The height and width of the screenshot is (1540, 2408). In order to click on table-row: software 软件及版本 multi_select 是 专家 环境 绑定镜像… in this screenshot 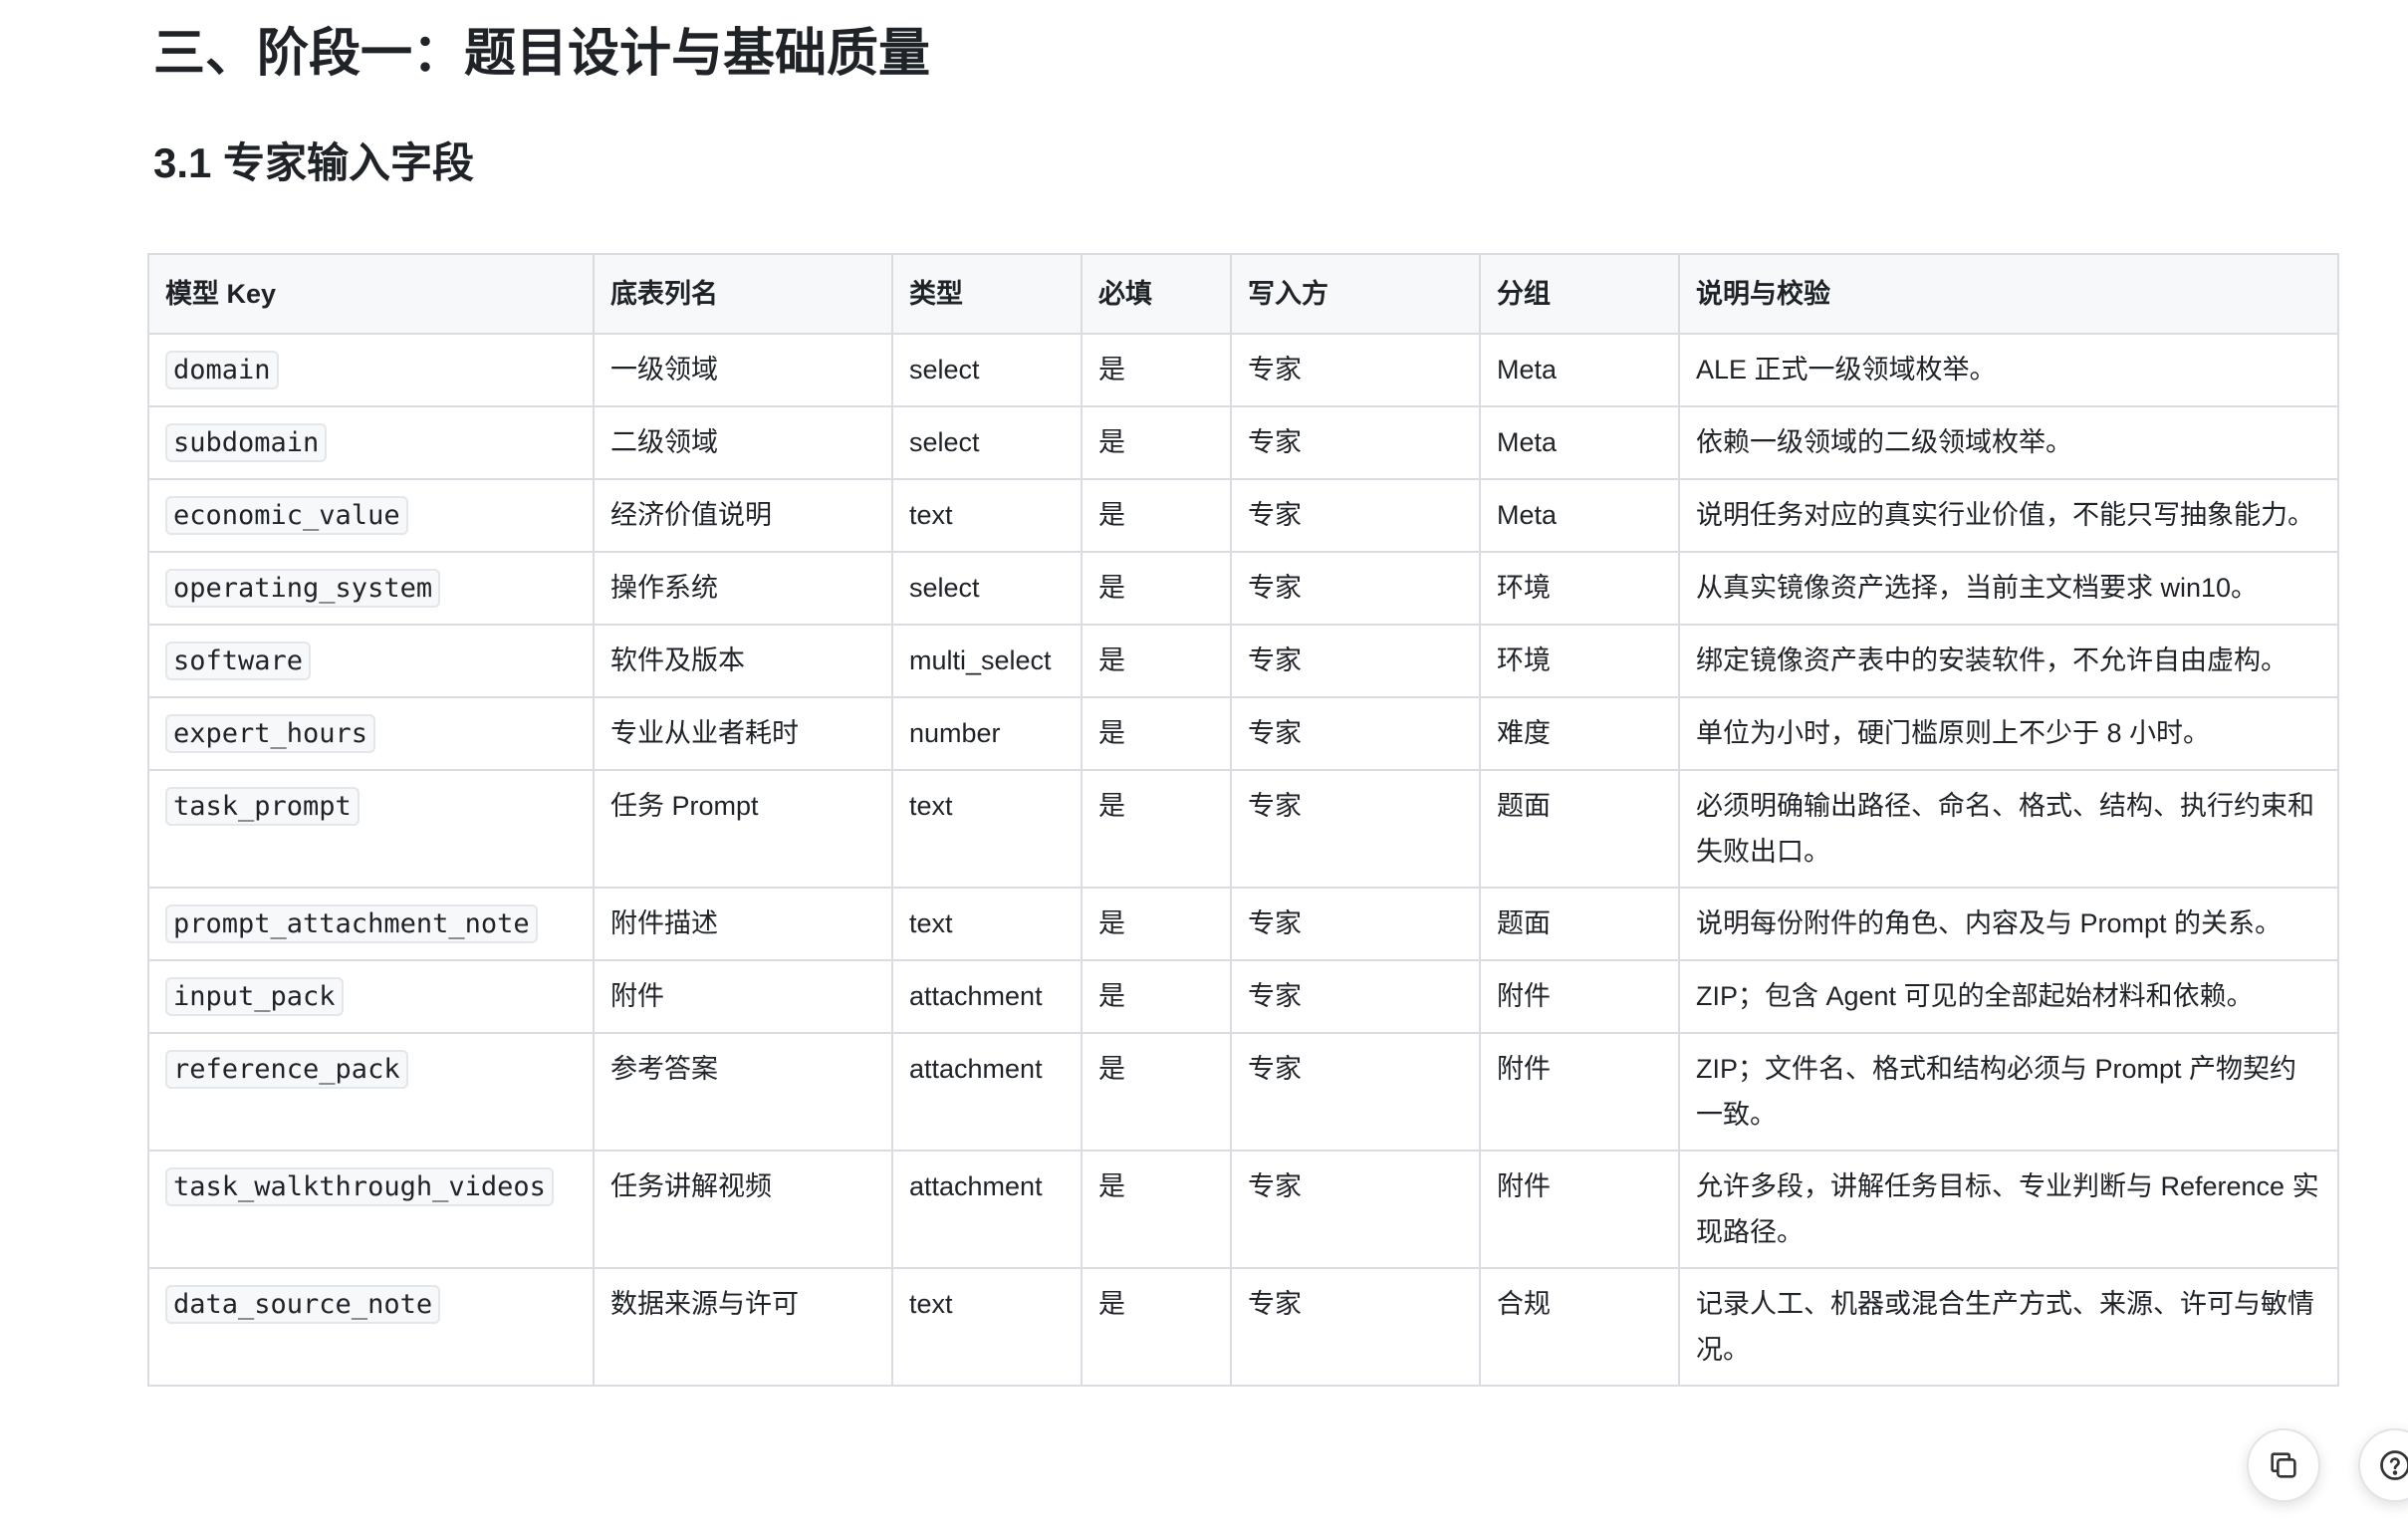, I will do `click(1243, 661)`.